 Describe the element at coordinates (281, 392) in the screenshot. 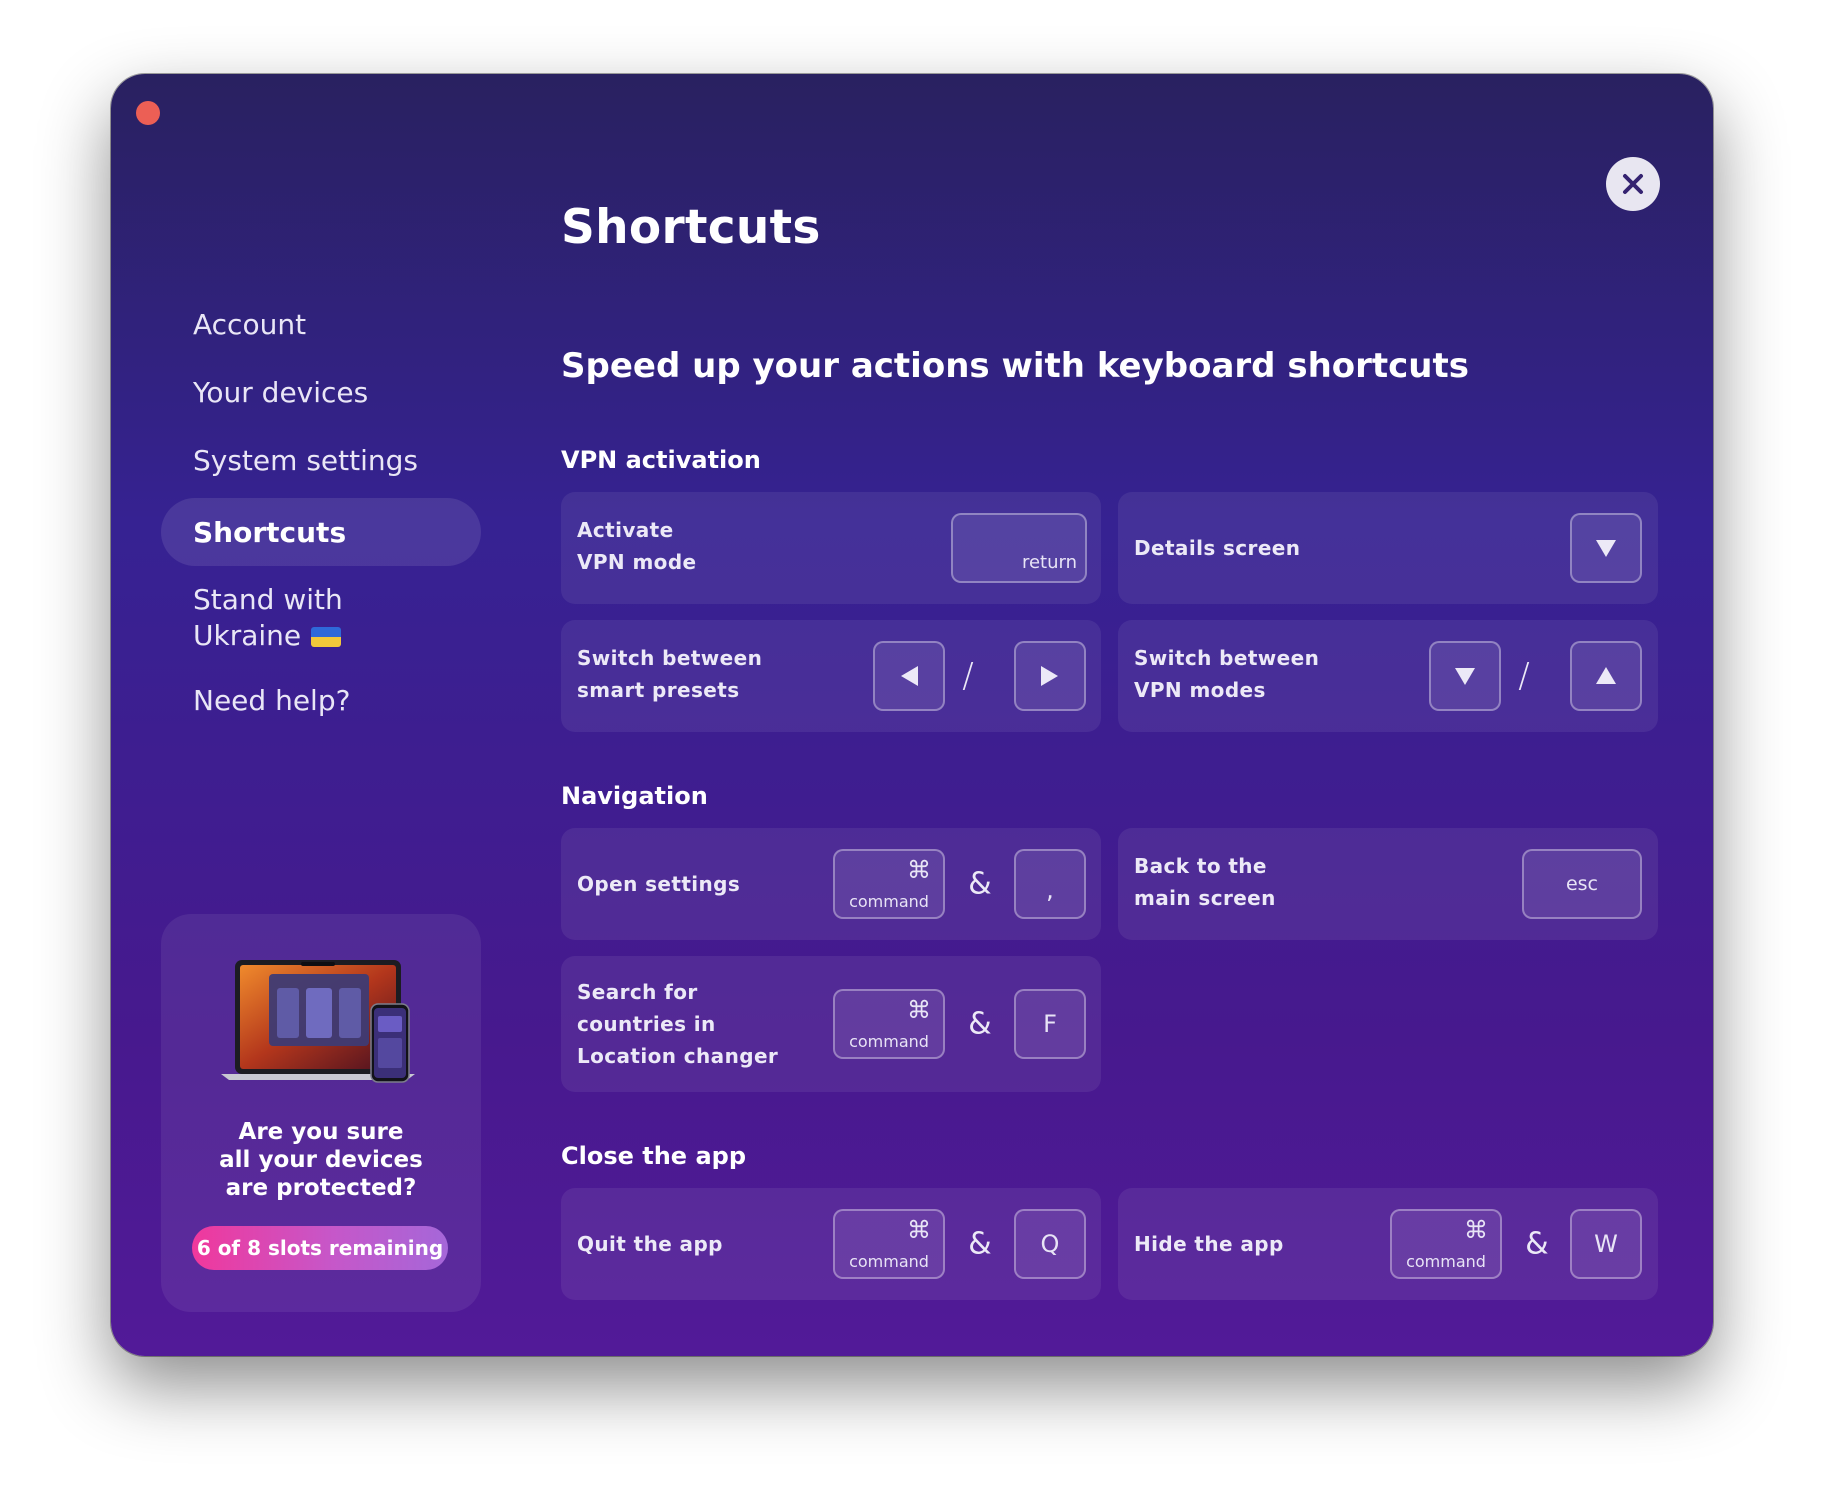

I see `sidebar-item-label: Your devices` at that location.